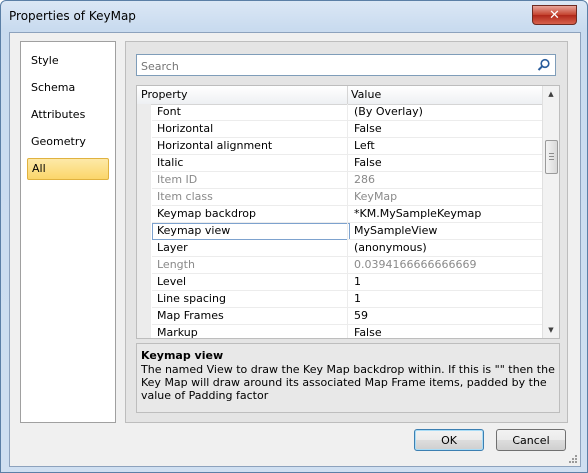 The image size is (588, 473). I want to click on grid-header: Property Value, so click(341, 95).